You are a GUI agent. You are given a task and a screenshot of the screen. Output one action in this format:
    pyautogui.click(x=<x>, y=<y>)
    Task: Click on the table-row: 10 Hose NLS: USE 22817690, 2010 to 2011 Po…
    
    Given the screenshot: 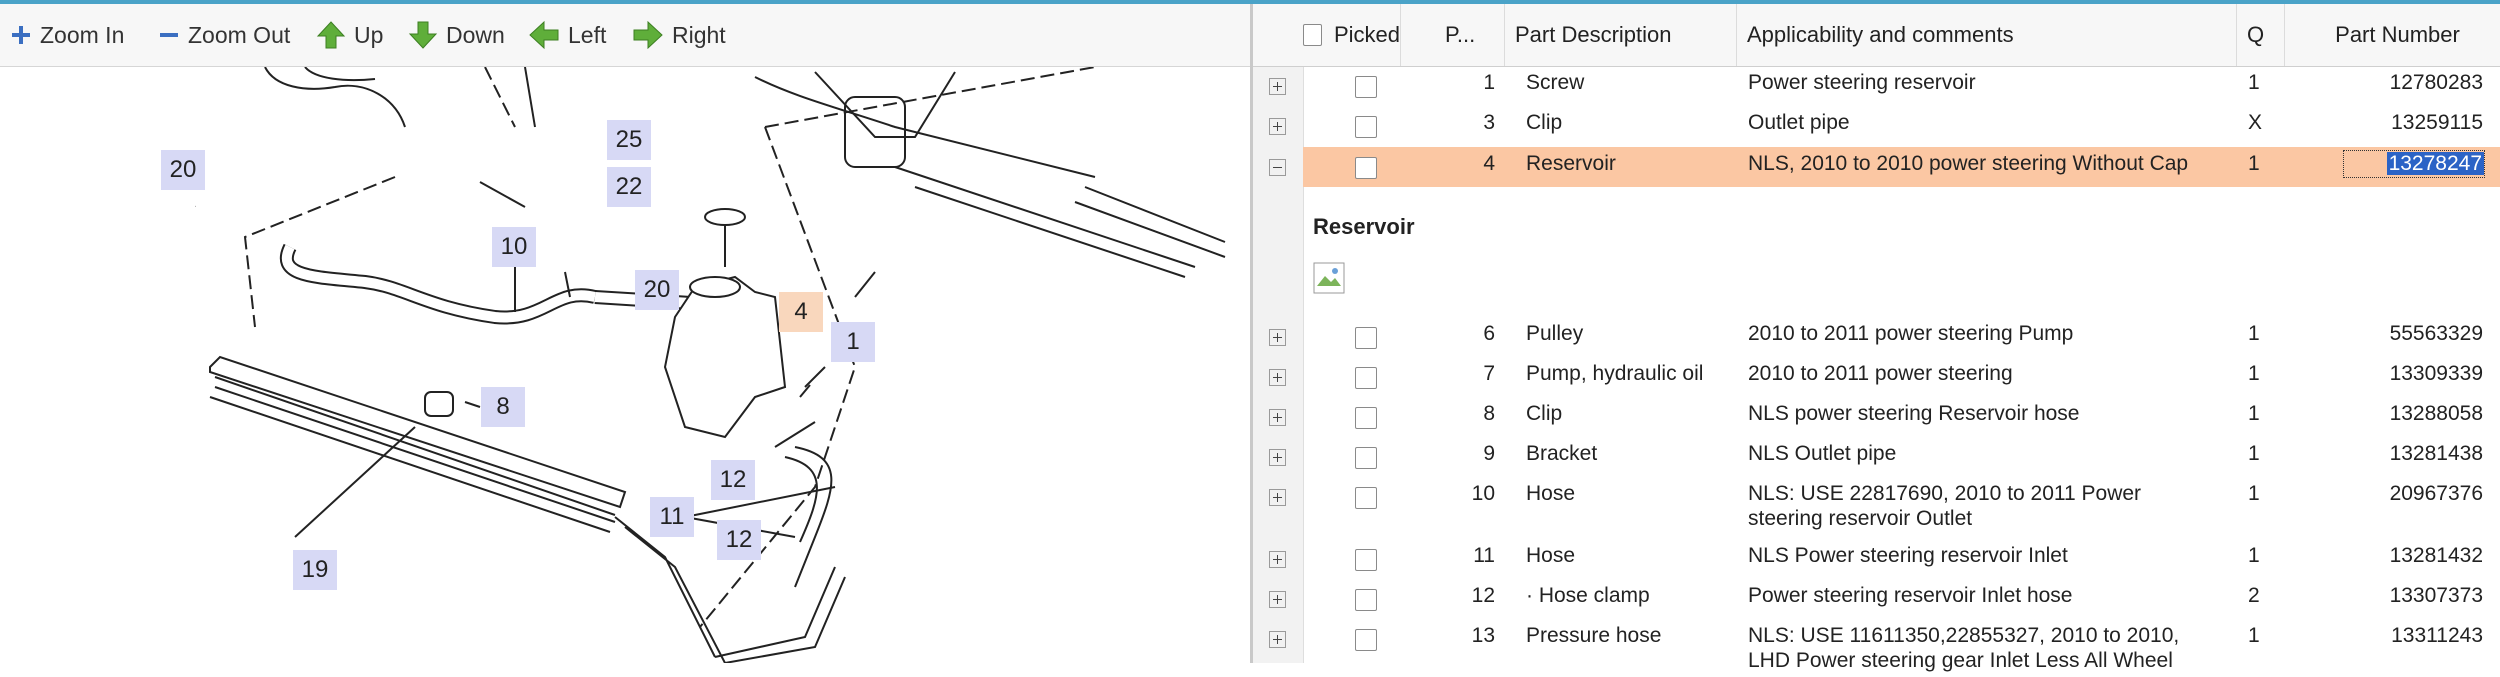 What is the action you would take?
    pyautogui.click(x=1876, y=508)
    